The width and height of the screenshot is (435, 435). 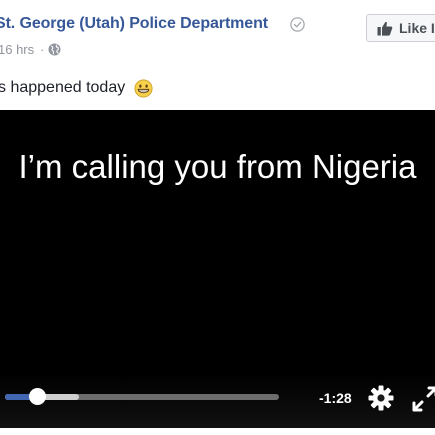 What do you see at coordinates (217, 166) in the screenshot?
I see `video-caption: I’m calling you from Nigeria` at bounding box center [217, 166].